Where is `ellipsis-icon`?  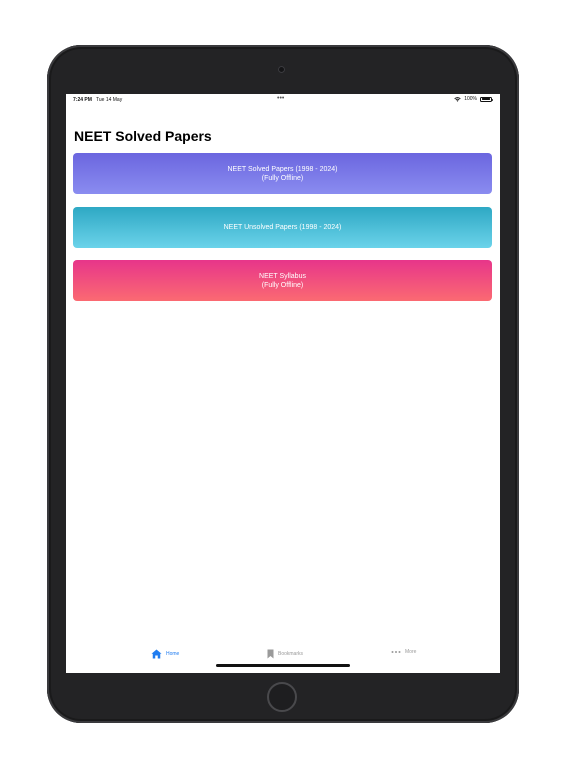
ellipsis-icon is located at coordinates (396, 652).